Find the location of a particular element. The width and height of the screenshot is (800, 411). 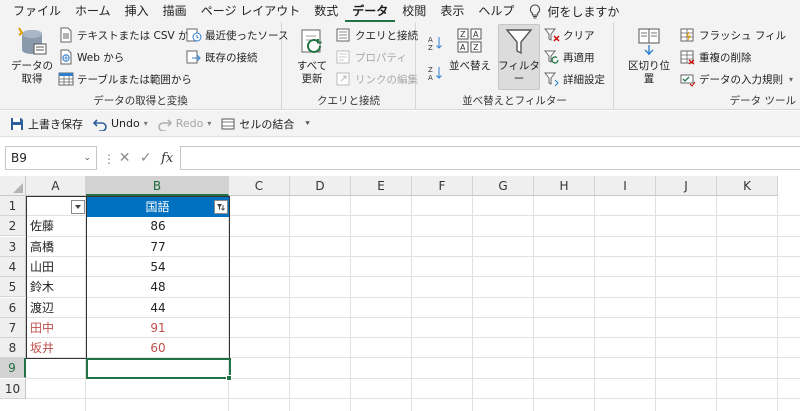

name-box: B9 ⌄ is located at coordinates (51, 158).